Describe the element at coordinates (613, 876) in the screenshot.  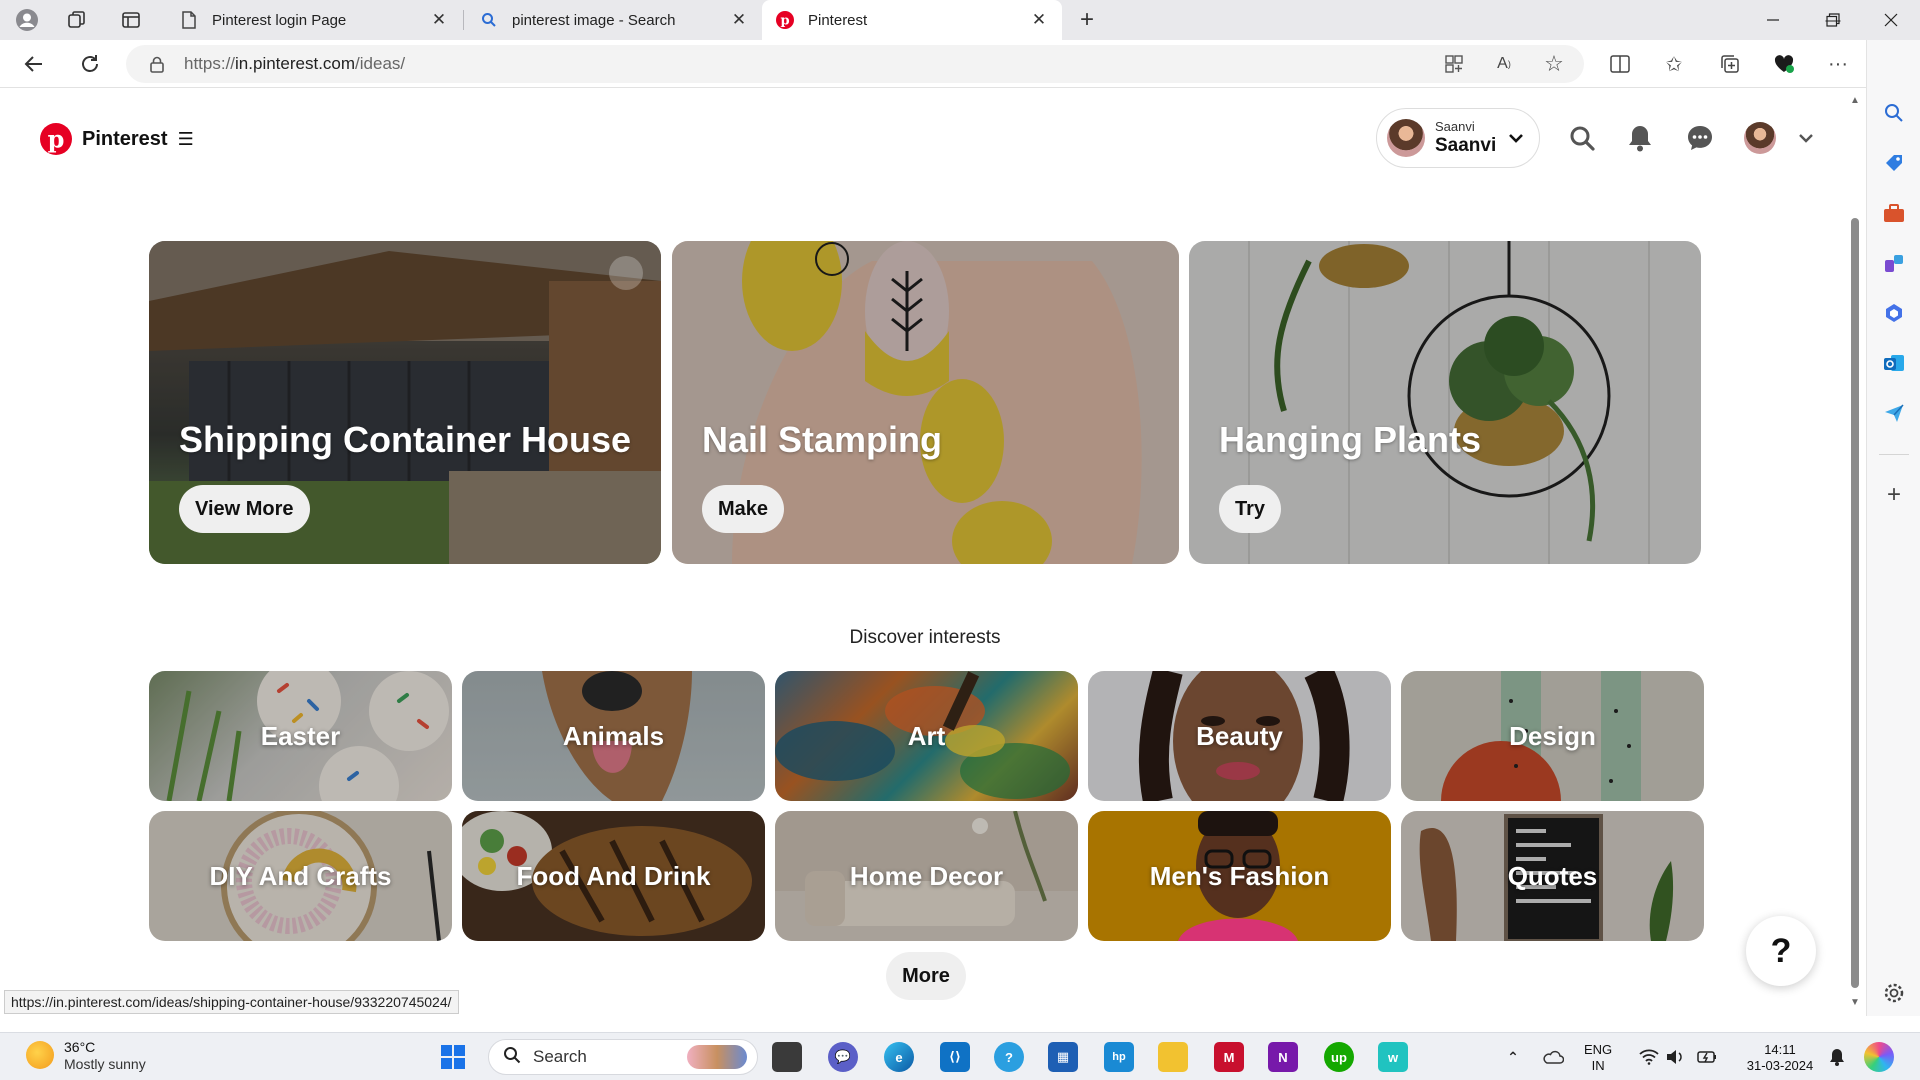
I see `interest-tile-food-and-drink: Food And Drink` at that location.